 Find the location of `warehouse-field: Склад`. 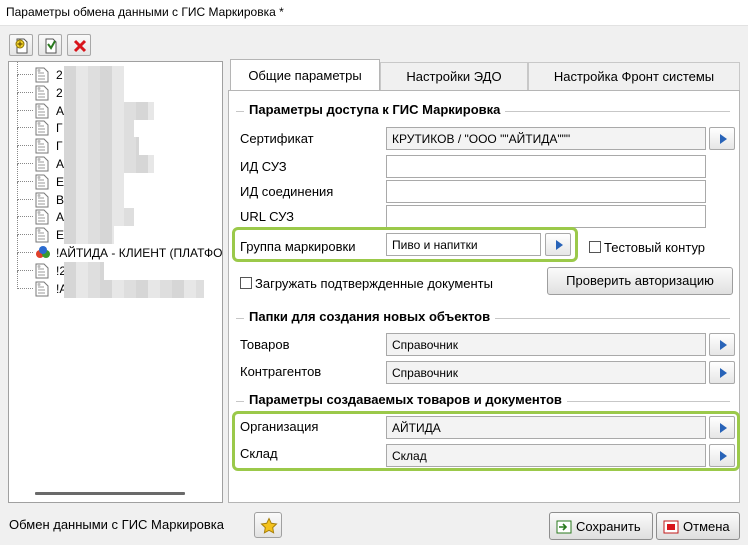

warehouse-field: Склад is located at coordinates (546, 455).